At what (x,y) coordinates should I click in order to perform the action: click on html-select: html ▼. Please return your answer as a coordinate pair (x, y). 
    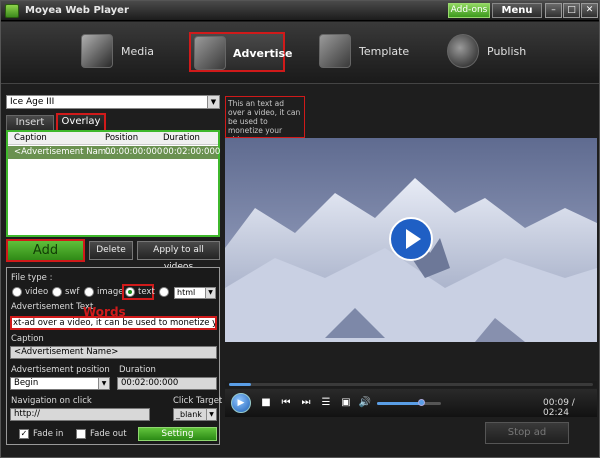
    Looking at the image, I should click on (195, 293).